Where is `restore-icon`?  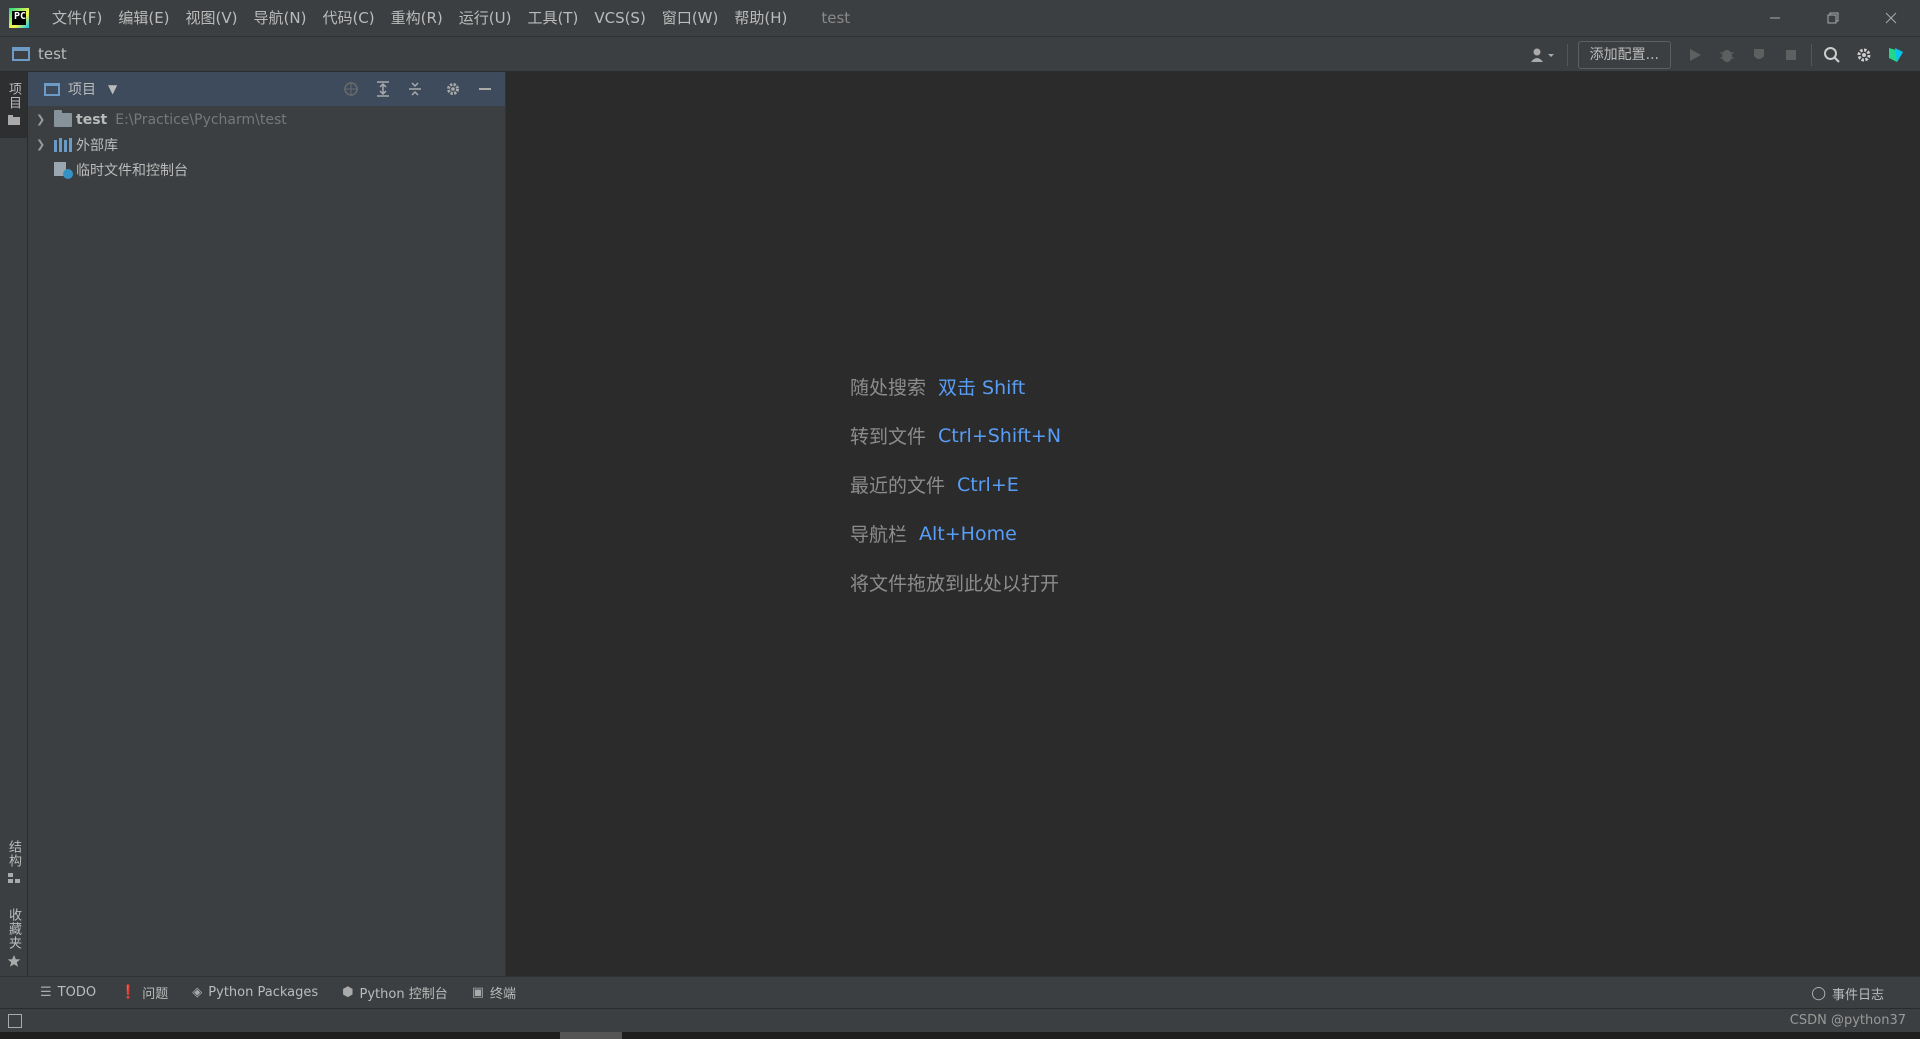 restore-icon is located at coordinates (1833, 18).